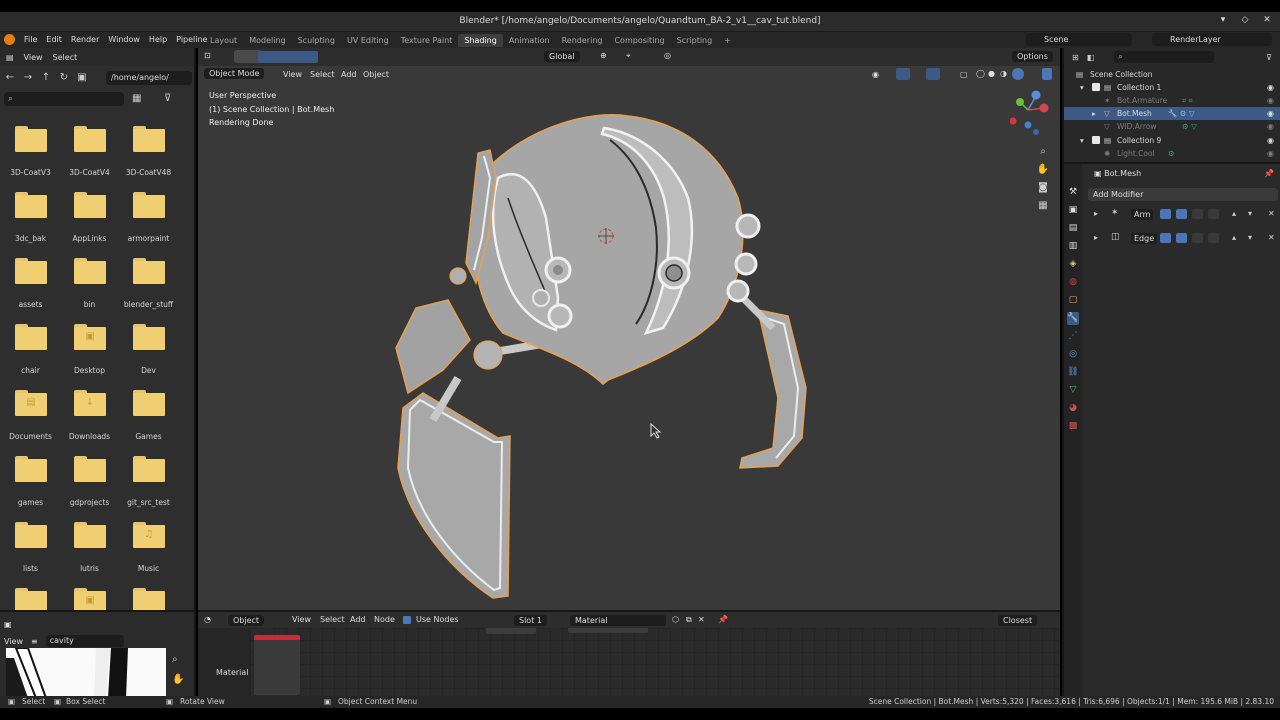  I want to click on scene-tab-icon: ◈, so click(1073, 264).